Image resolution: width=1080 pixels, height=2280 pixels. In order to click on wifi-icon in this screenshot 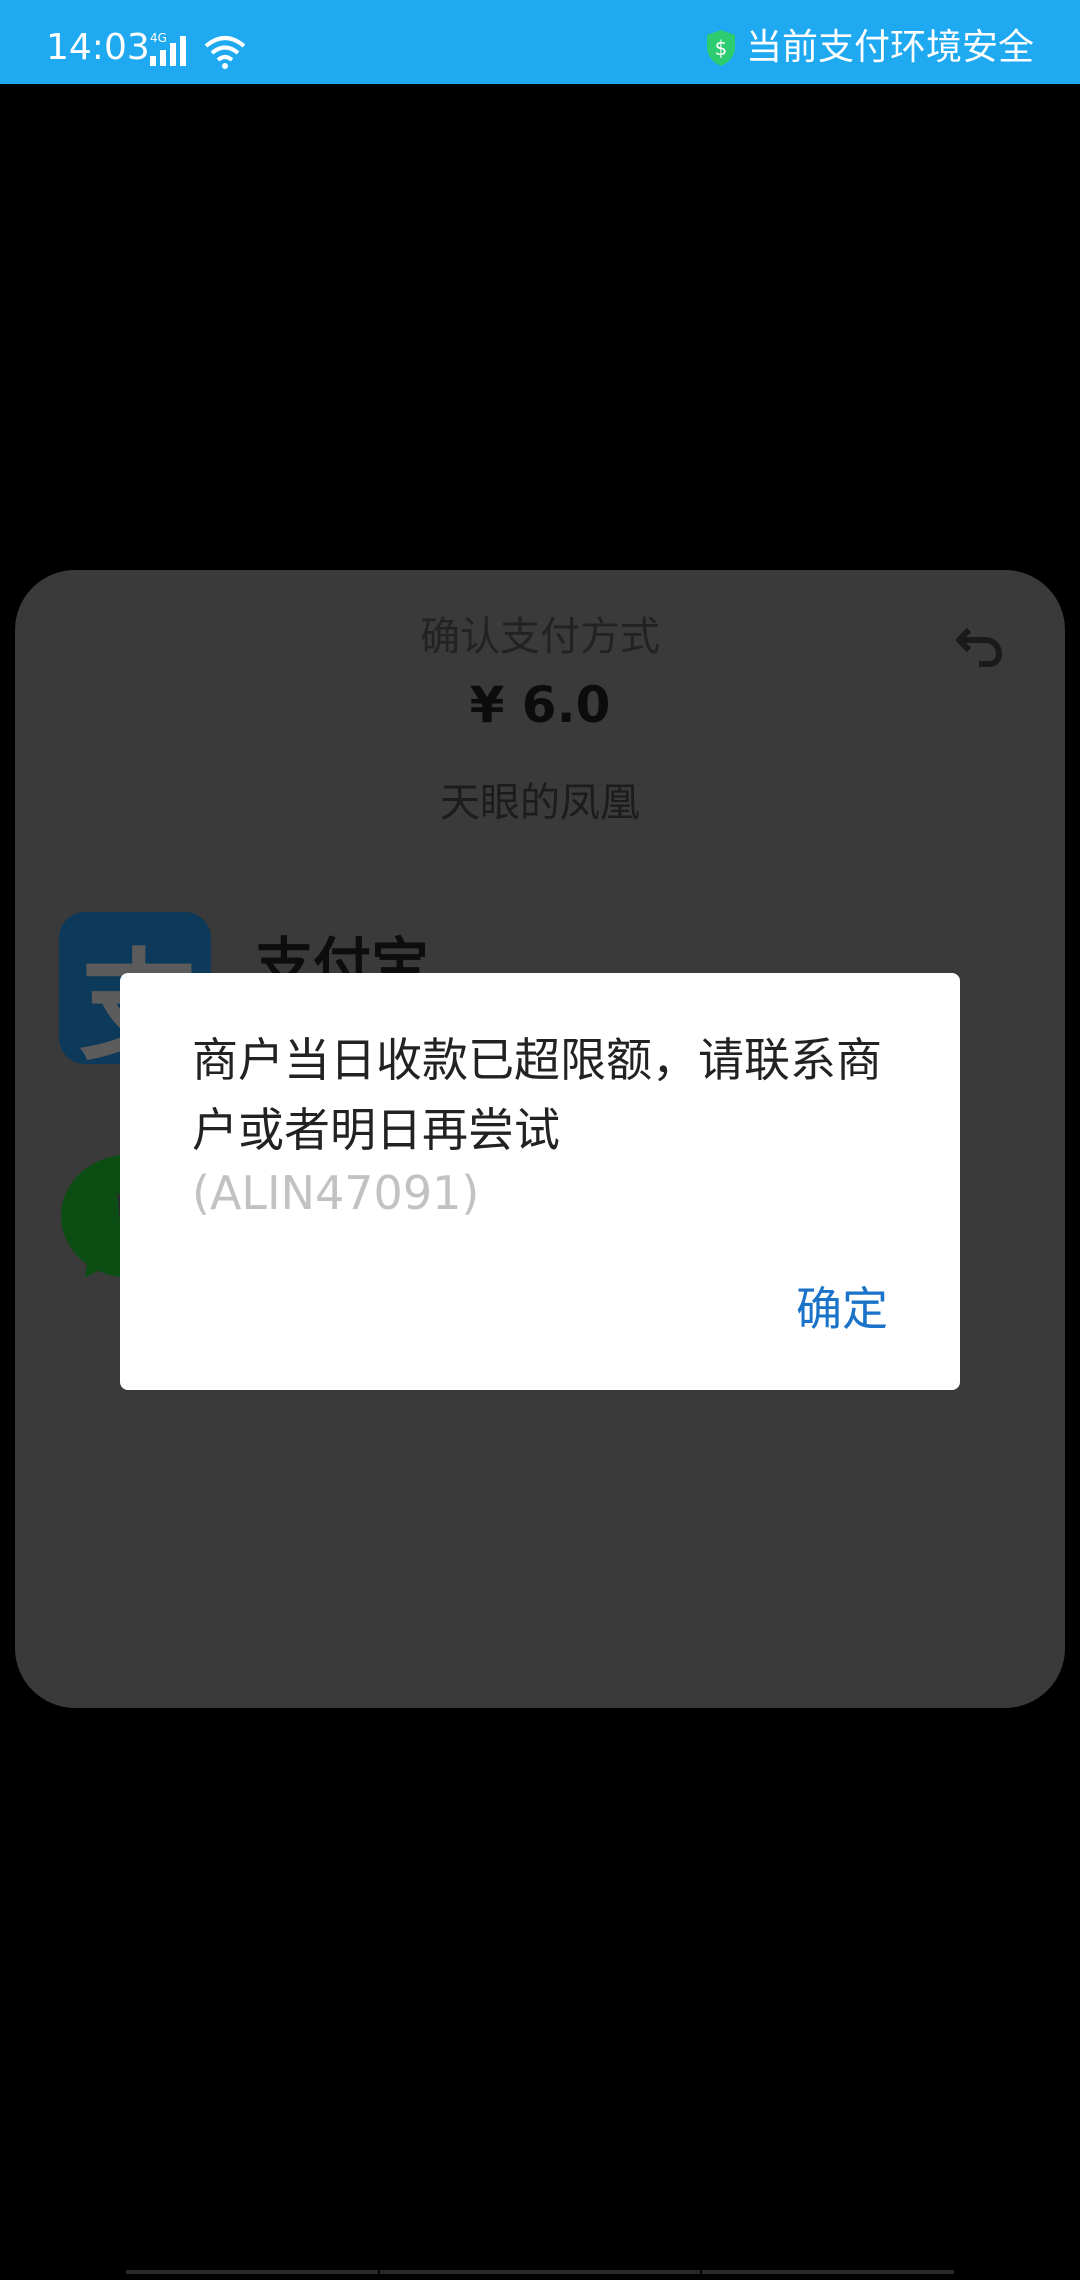, I will do `click(225, 52)`.